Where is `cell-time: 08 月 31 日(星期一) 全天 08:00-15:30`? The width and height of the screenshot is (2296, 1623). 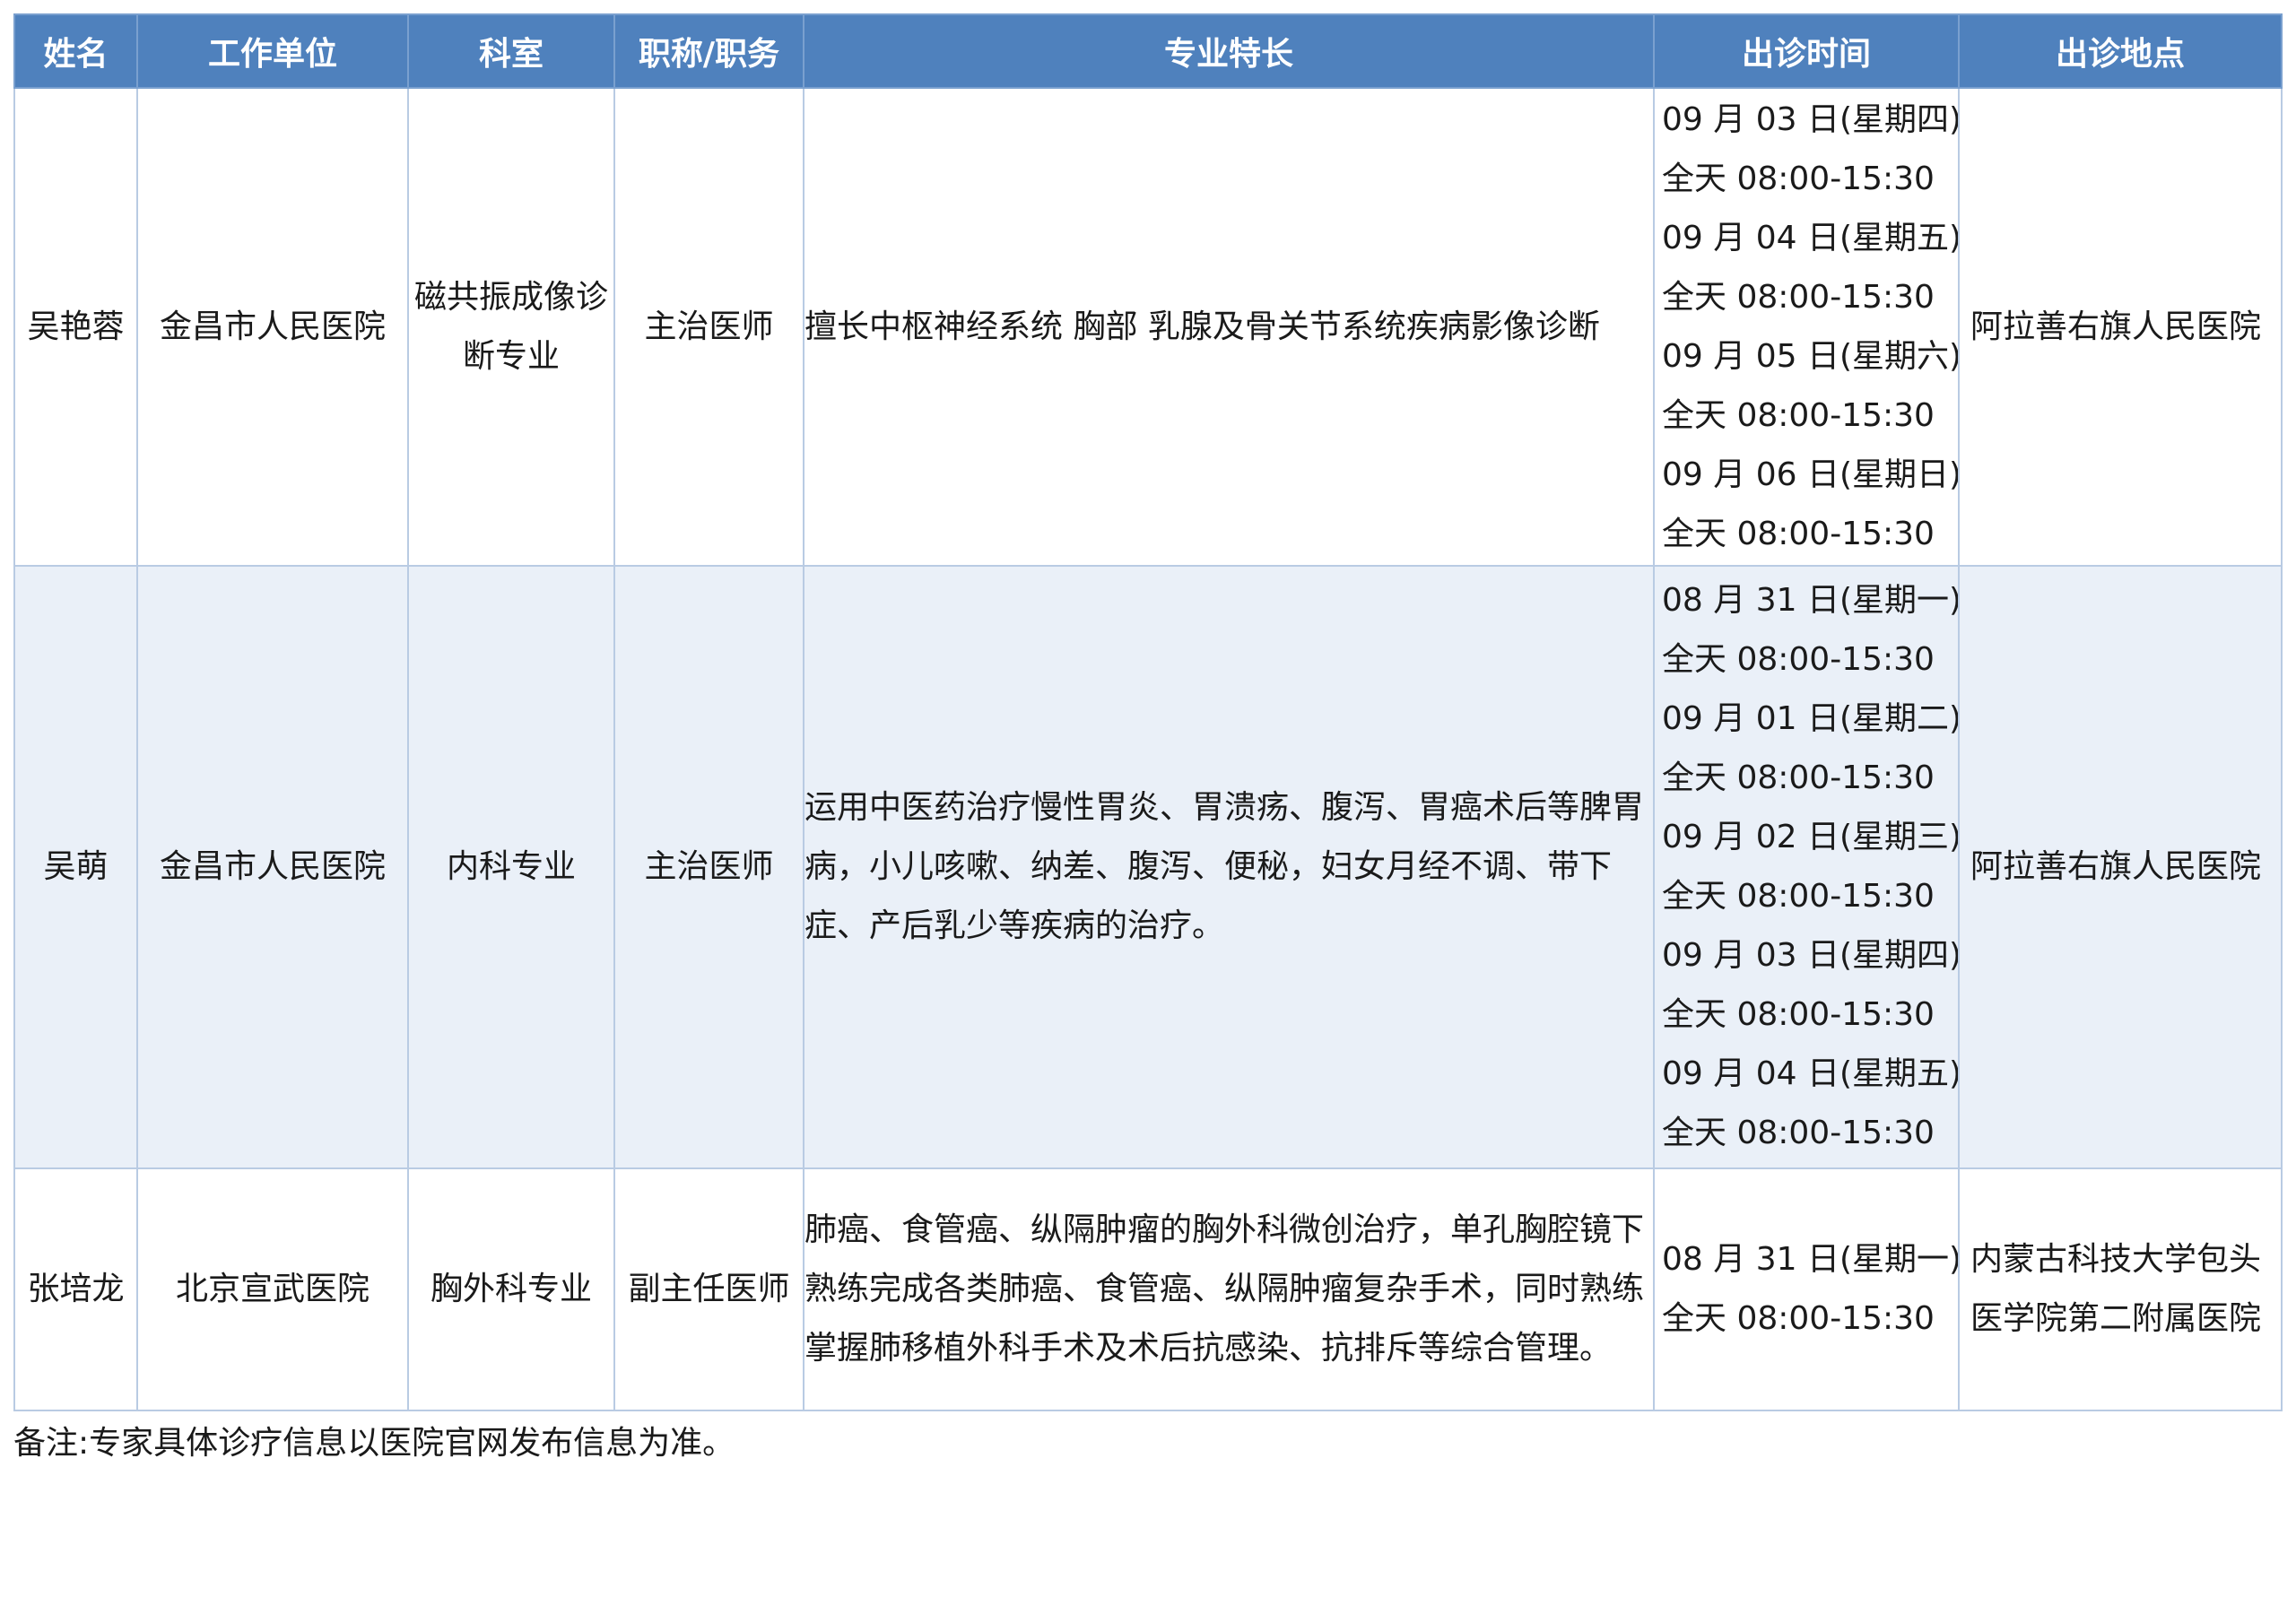 cell-time: 08 月 31 日(星期一) 全天 08:00-15:30 is located at coordinates (1806, 1289).